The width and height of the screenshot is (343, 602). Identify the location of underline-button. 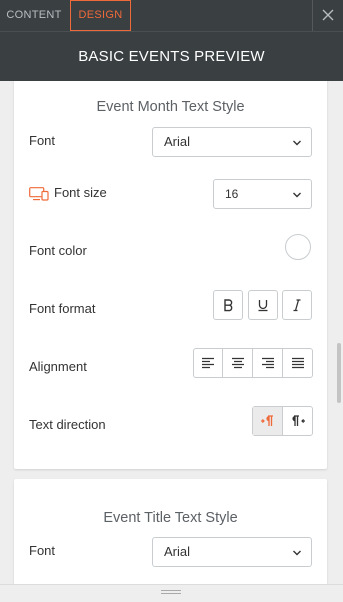
(263, 305).